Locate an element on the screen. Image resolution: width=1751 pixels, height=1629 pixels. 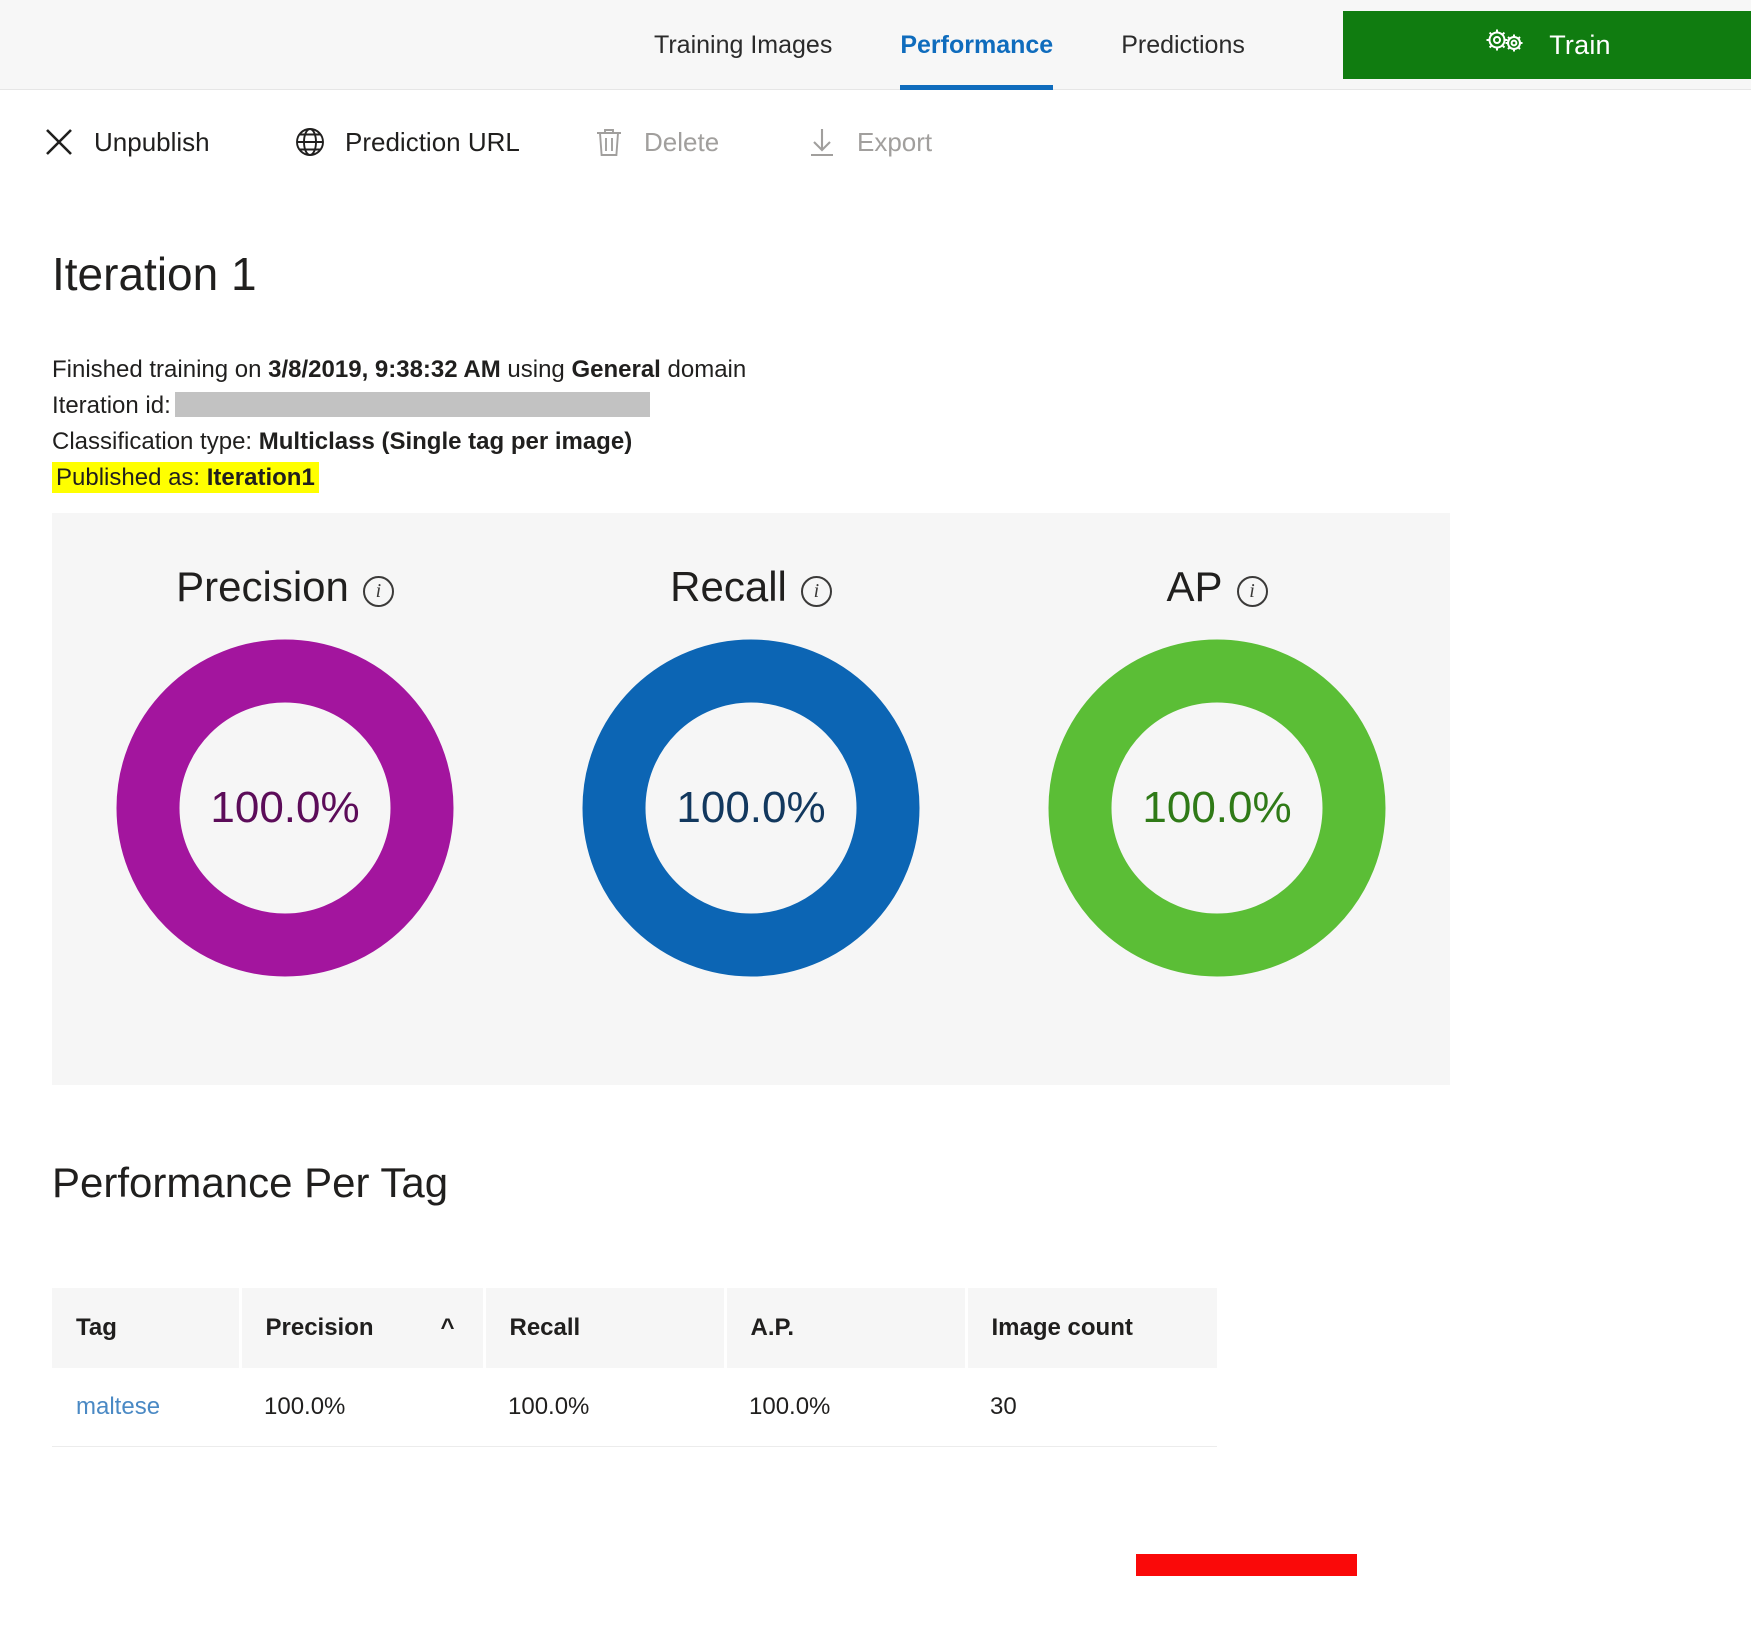
globe-icon is located at coordinates (310, 142).